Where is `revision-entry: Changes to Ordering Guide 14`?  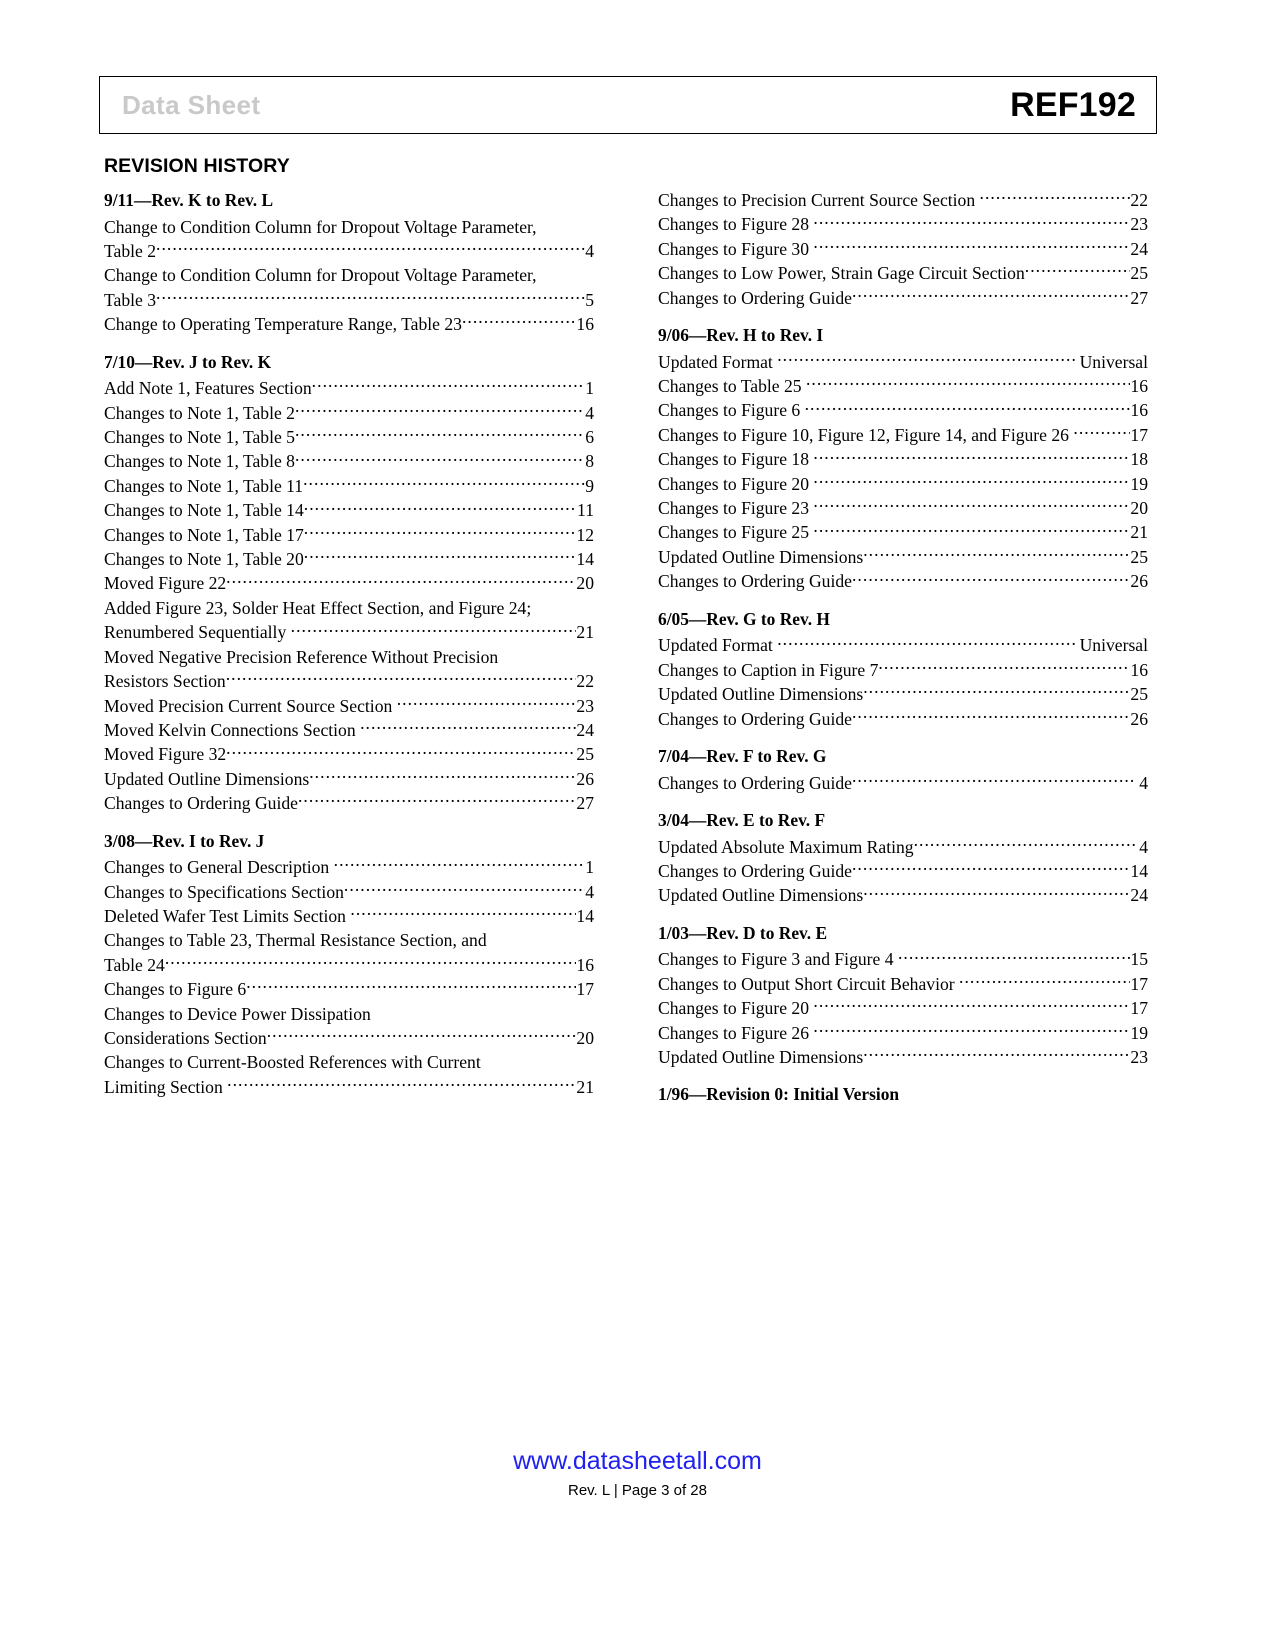
revision-entry: Changes to Ordering Guide 14 is located at coordinates (903, 871).